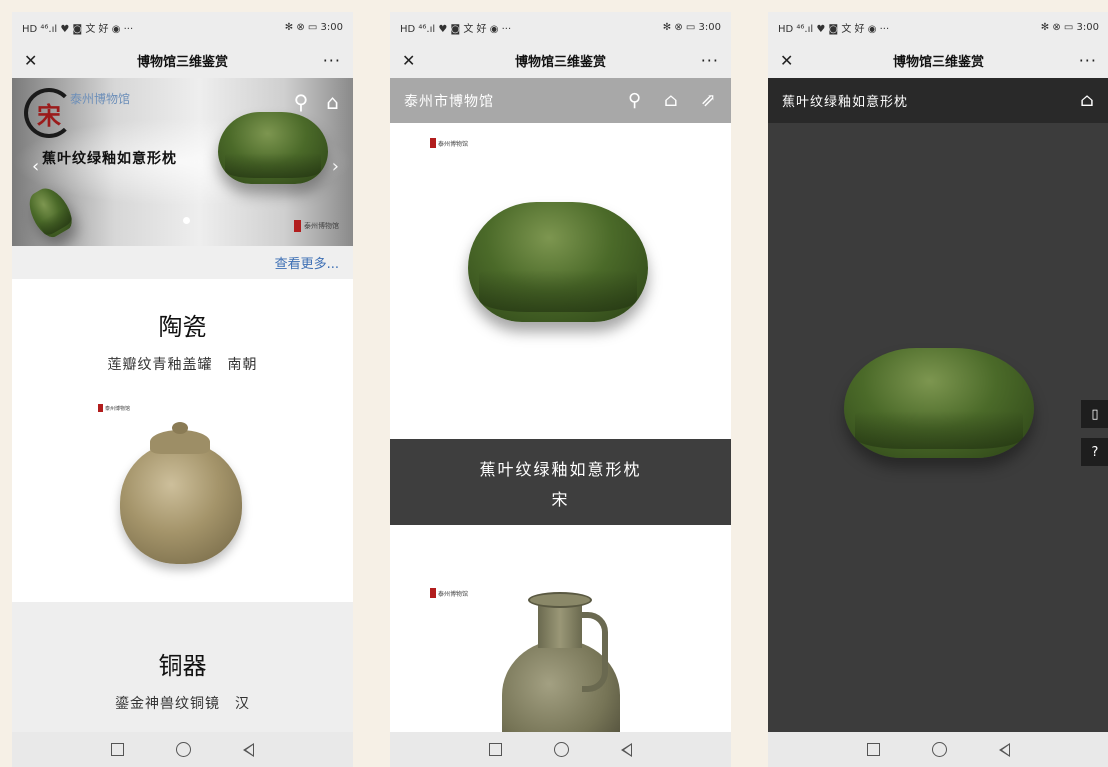 The height and width of the screenshot is (767, 1108). I want to click on category-title: 陶瓷, so click(182, 327).